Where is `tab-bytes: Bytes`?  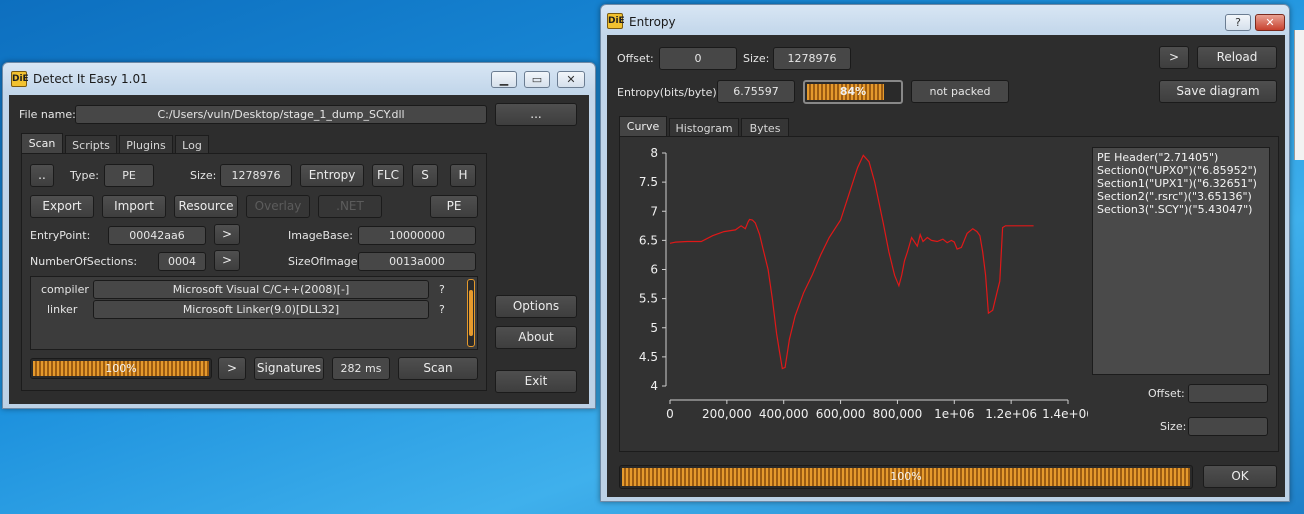
tab-bytes: Bytes is located at coordinates (765, 128).